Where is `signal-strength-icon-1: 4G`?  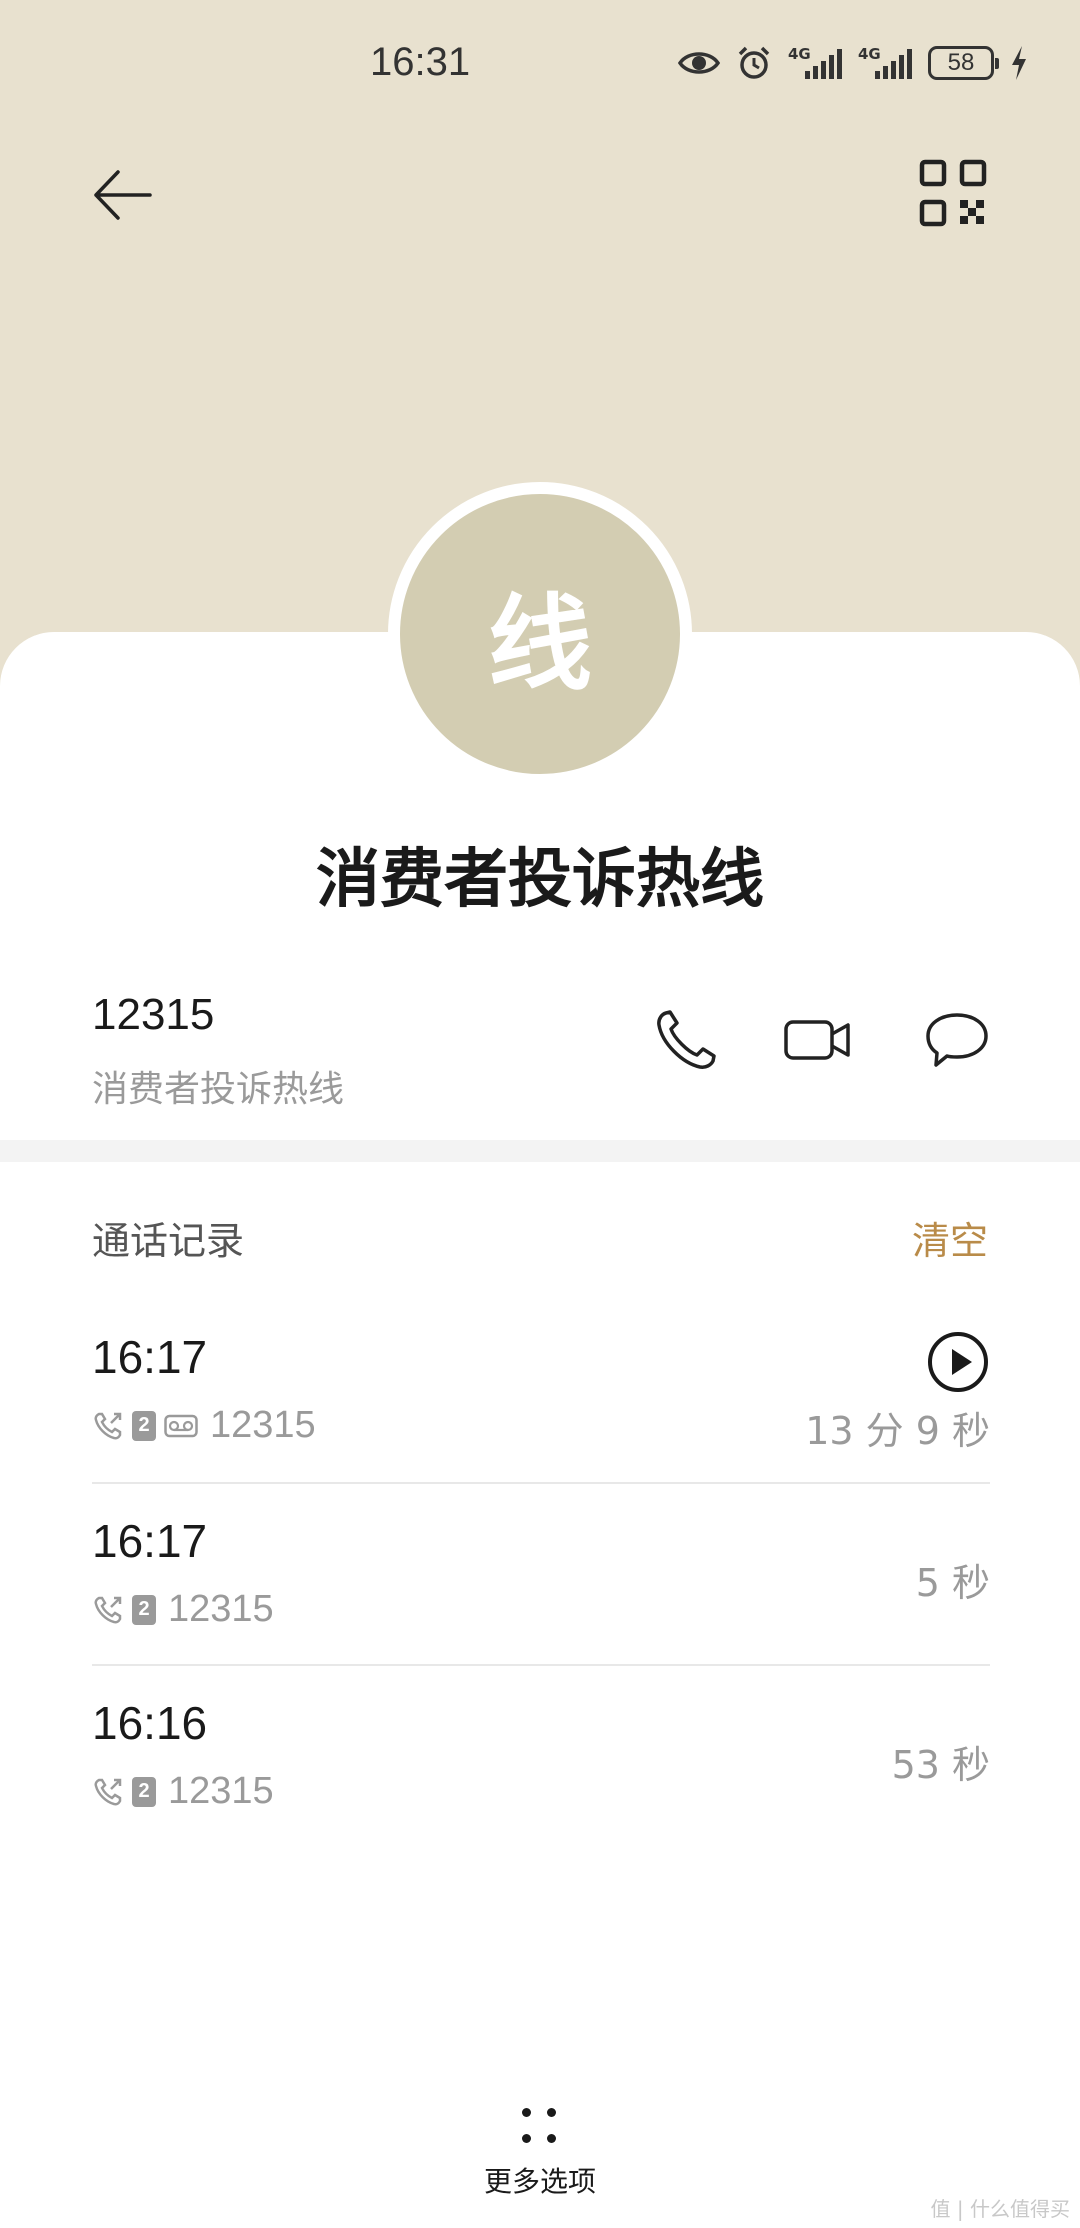
signal-strength-icon-1: 4G is located at coordinates (815, 63).